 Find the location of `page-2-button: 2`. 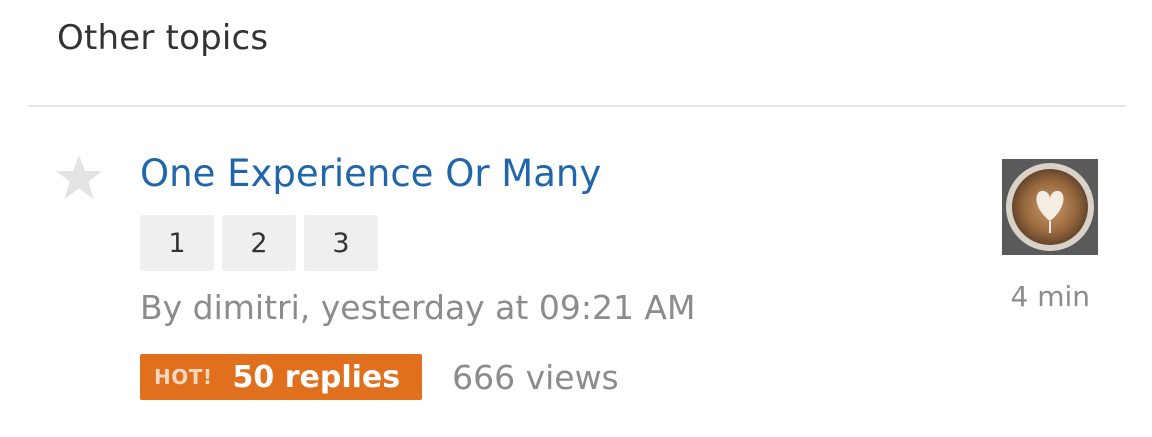

page-2-button: 2 is located at coordinates (259, 243).